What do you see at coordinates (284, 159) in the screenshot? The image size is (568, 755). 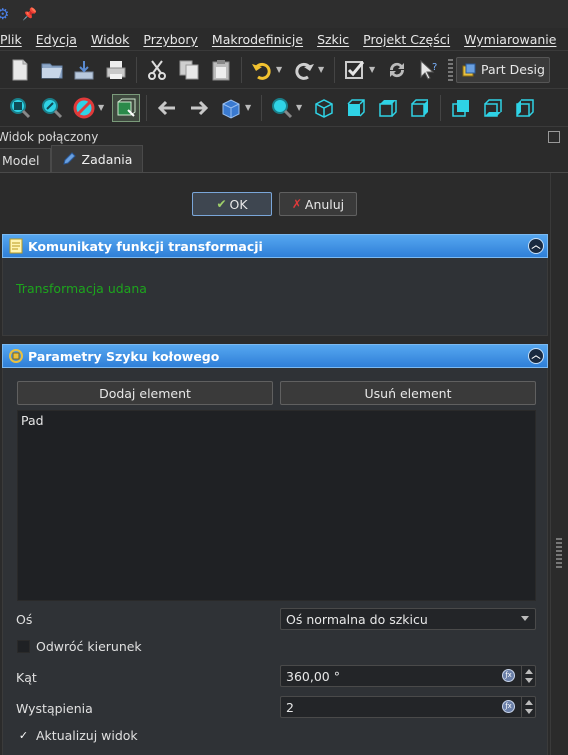 I see `combo-view-tabs: Model Zadania` at bounding box center [284, 159].